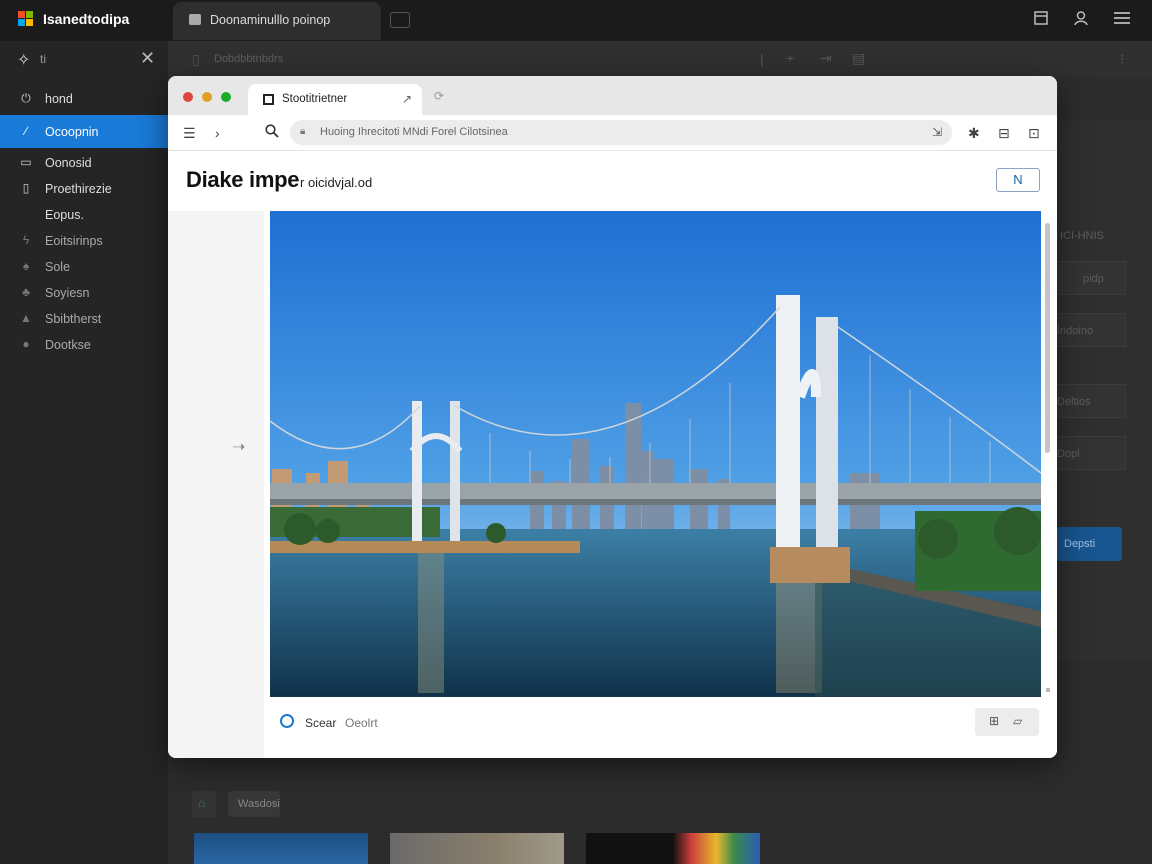 This screenshot has width=1152, height=864. I want to click on doc-icon: ▤, so click(859, 58).